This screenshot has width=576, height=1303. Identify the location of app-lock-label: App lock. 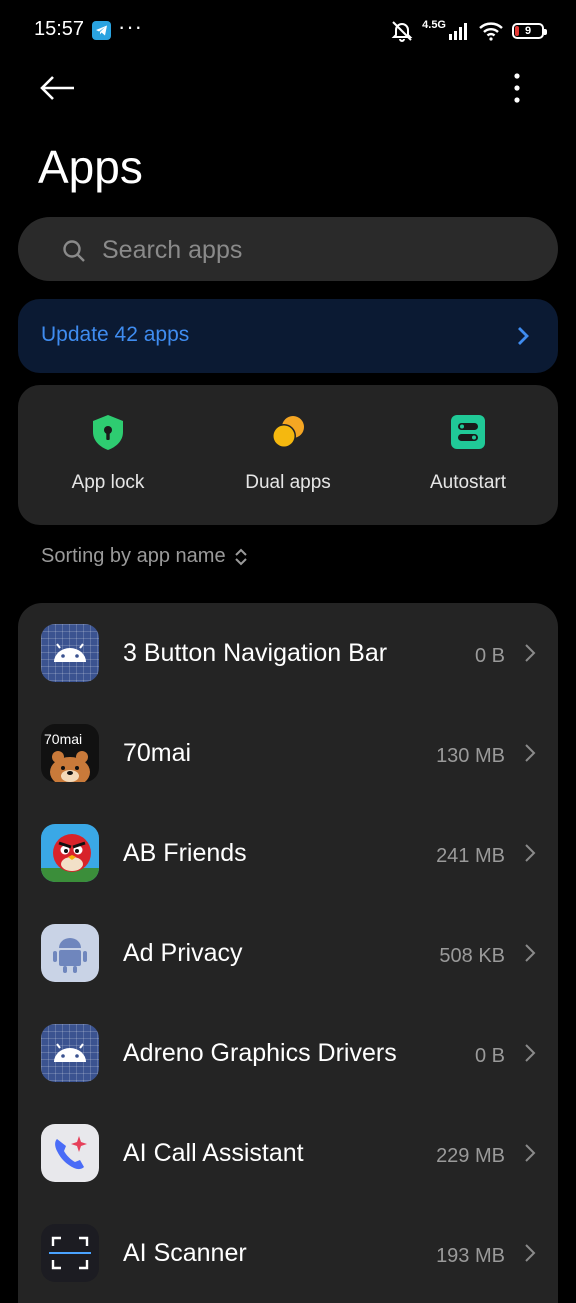
(108, 482).